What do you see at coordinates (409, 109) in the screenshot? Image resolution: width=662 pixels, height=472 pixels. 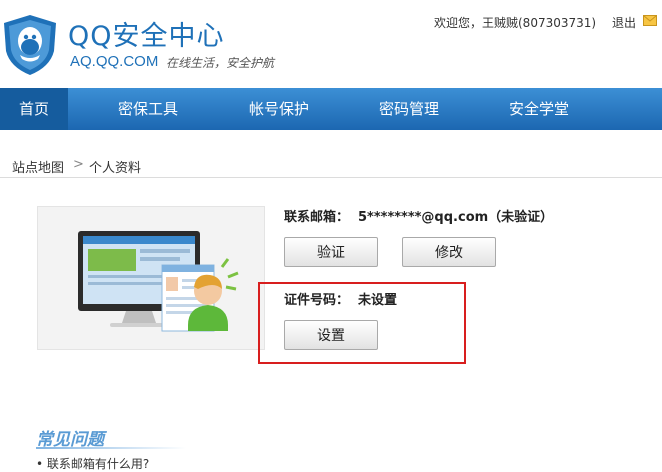 I see `nav-item-password-management: 密码管理` at bounding box center [409, 109].